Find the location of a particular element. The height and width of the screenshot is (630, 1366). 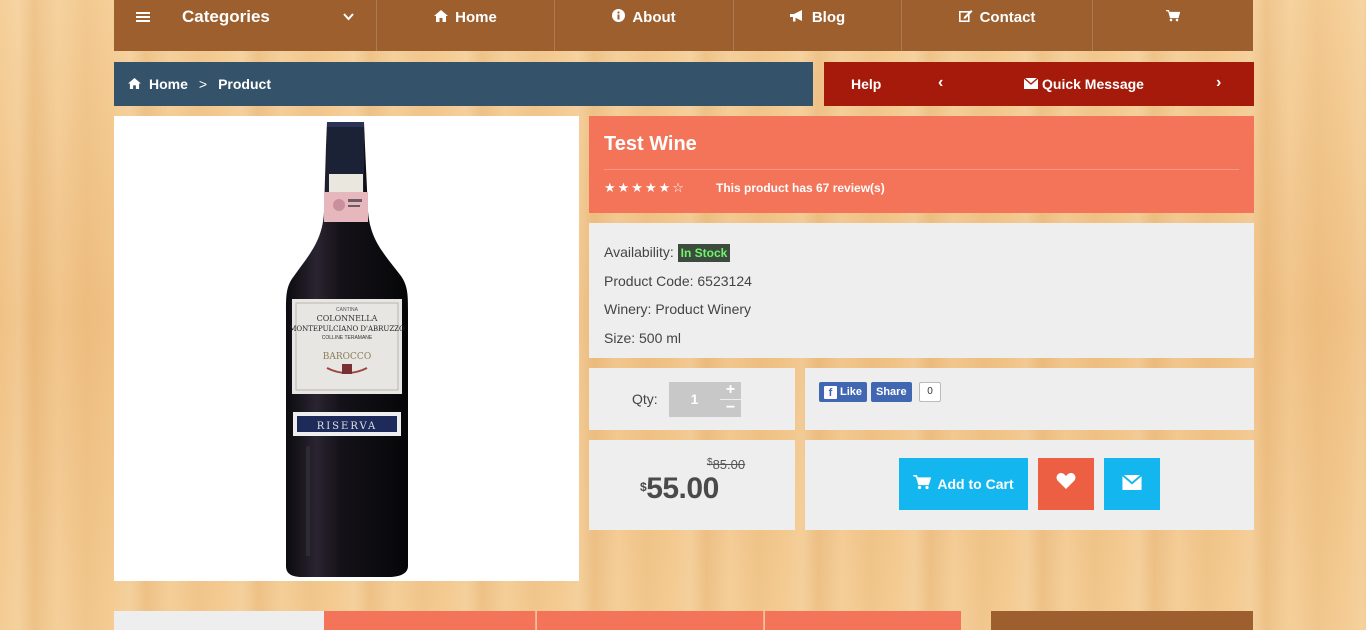

nav-home: Home is located at coordinates (466, 25).